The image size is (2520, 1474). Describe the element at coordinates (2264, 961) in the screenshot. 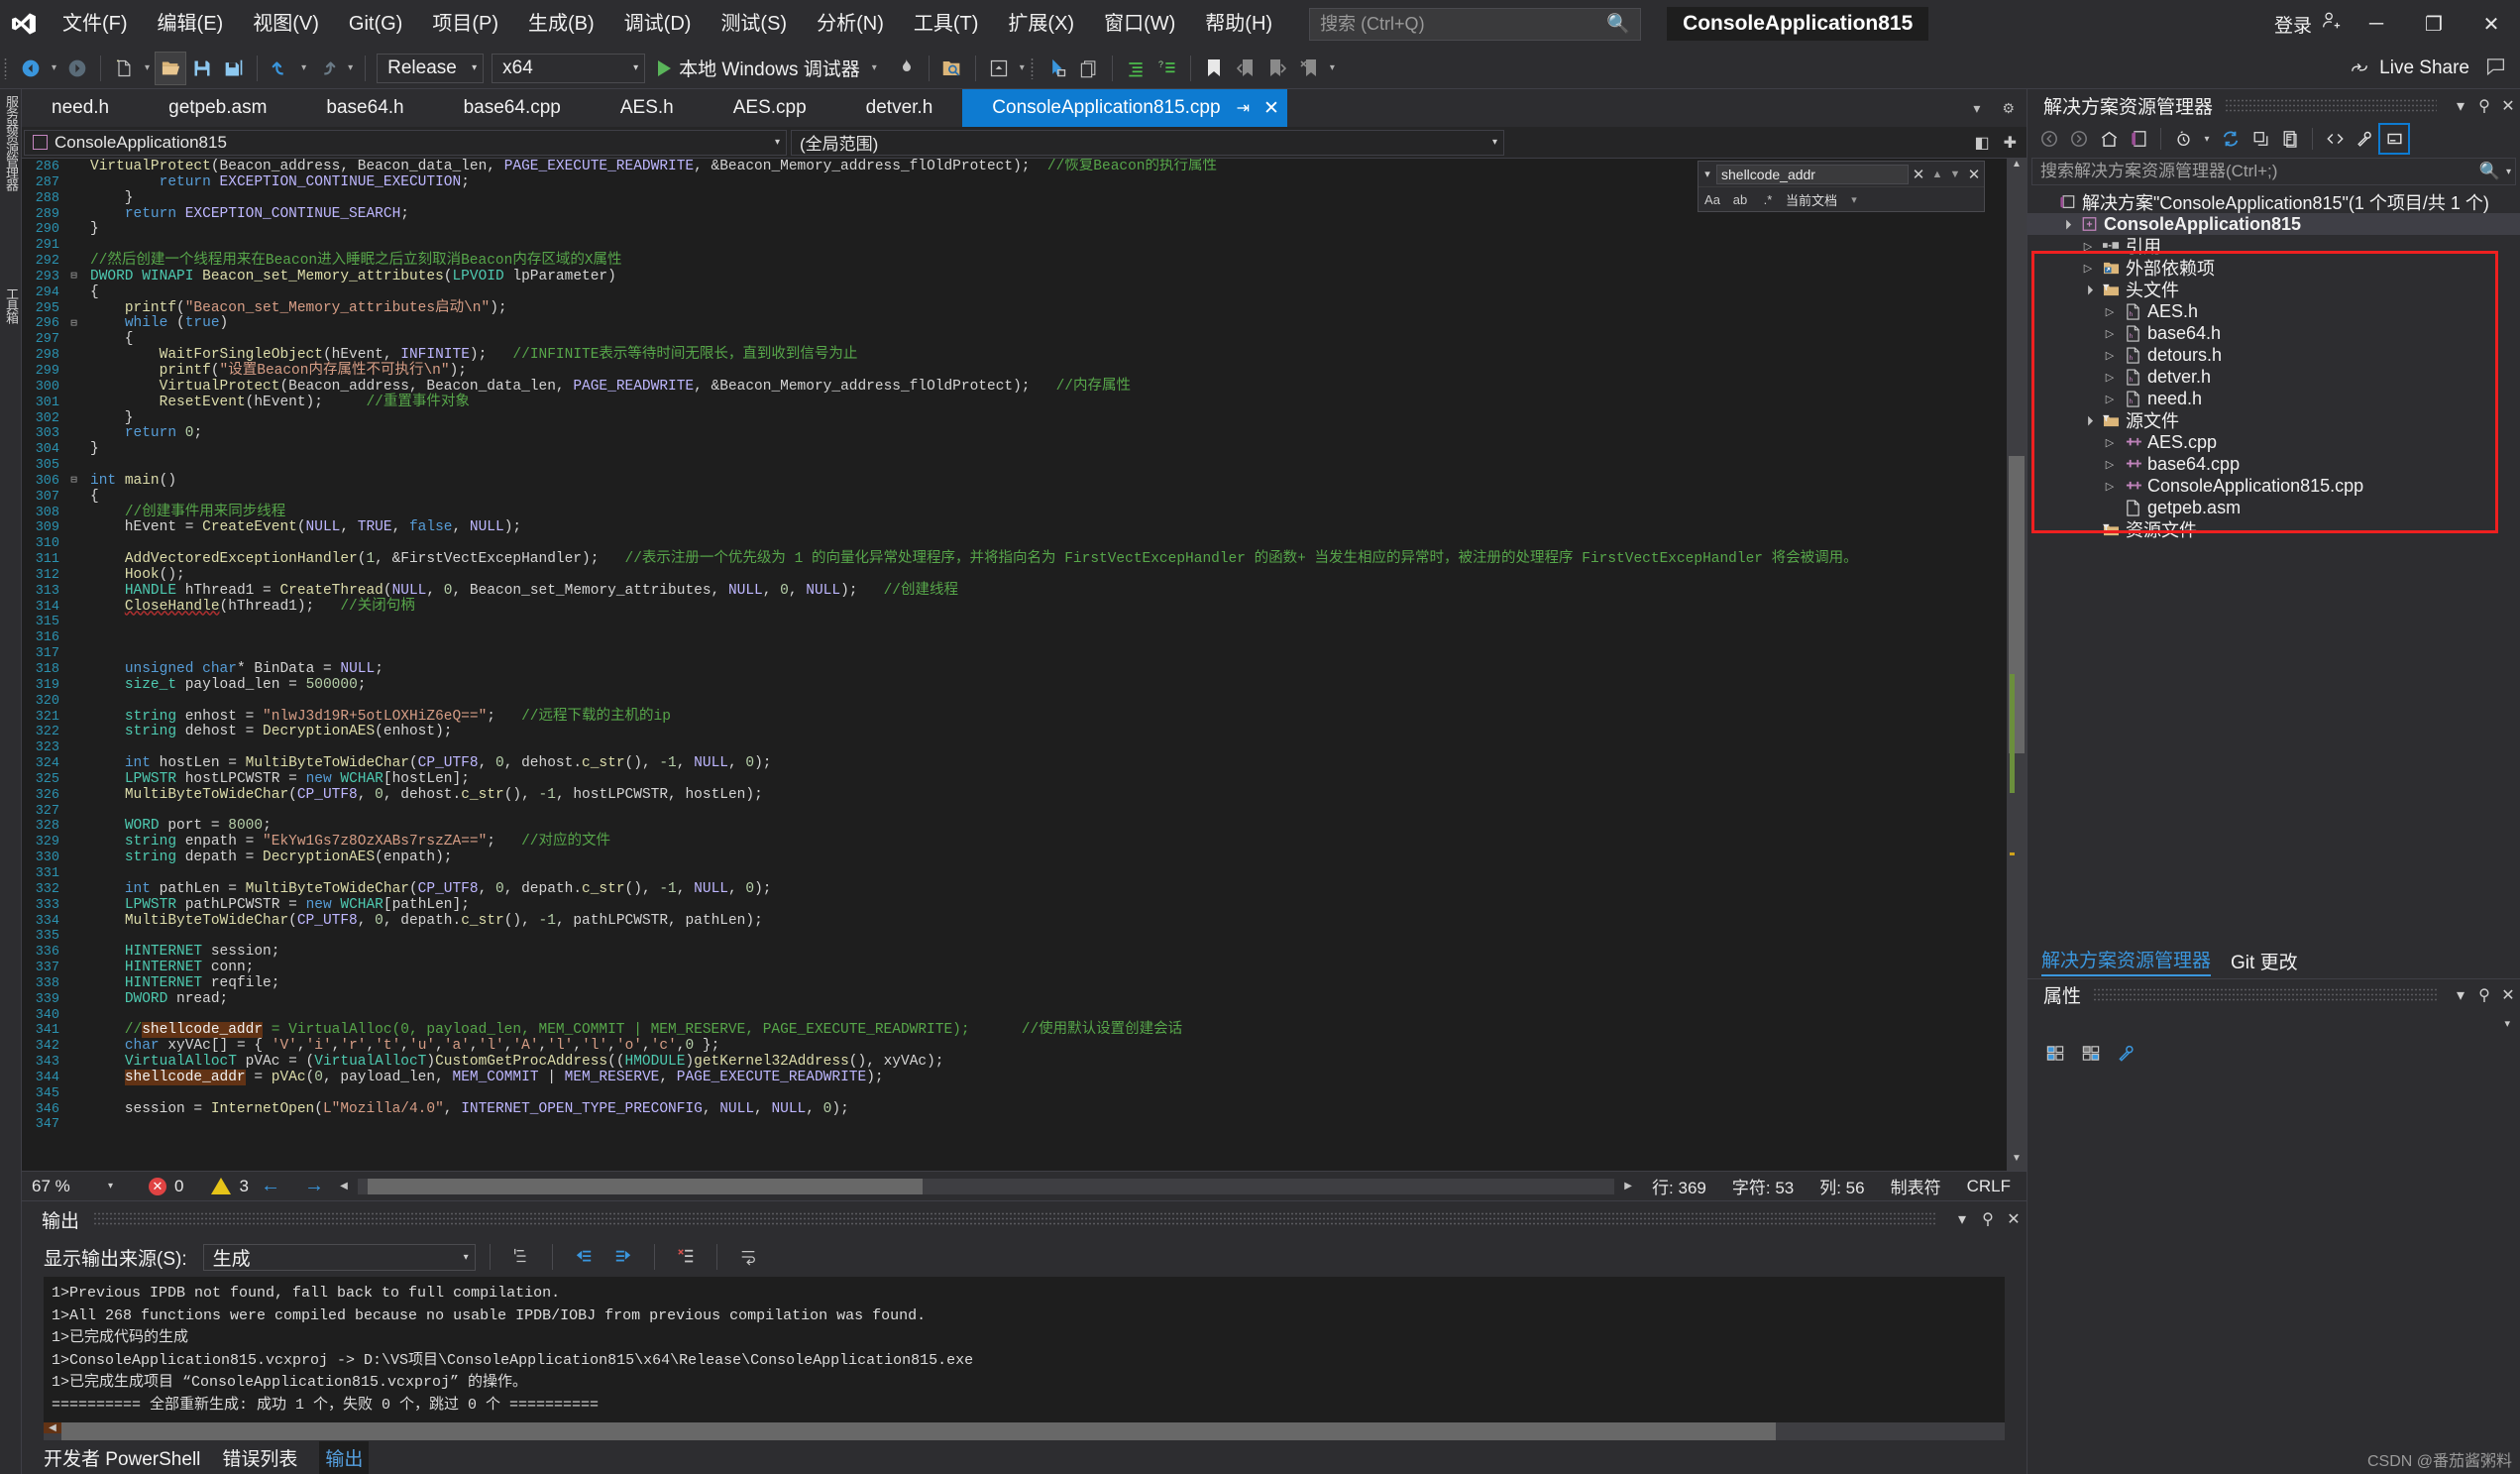

I see `tab-git-changes: Git 更改` at that location.